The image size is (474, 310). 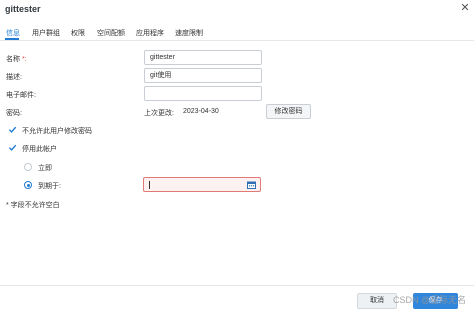 I want to click on title-bar: gittester ✕, so click(x=237, y=9).